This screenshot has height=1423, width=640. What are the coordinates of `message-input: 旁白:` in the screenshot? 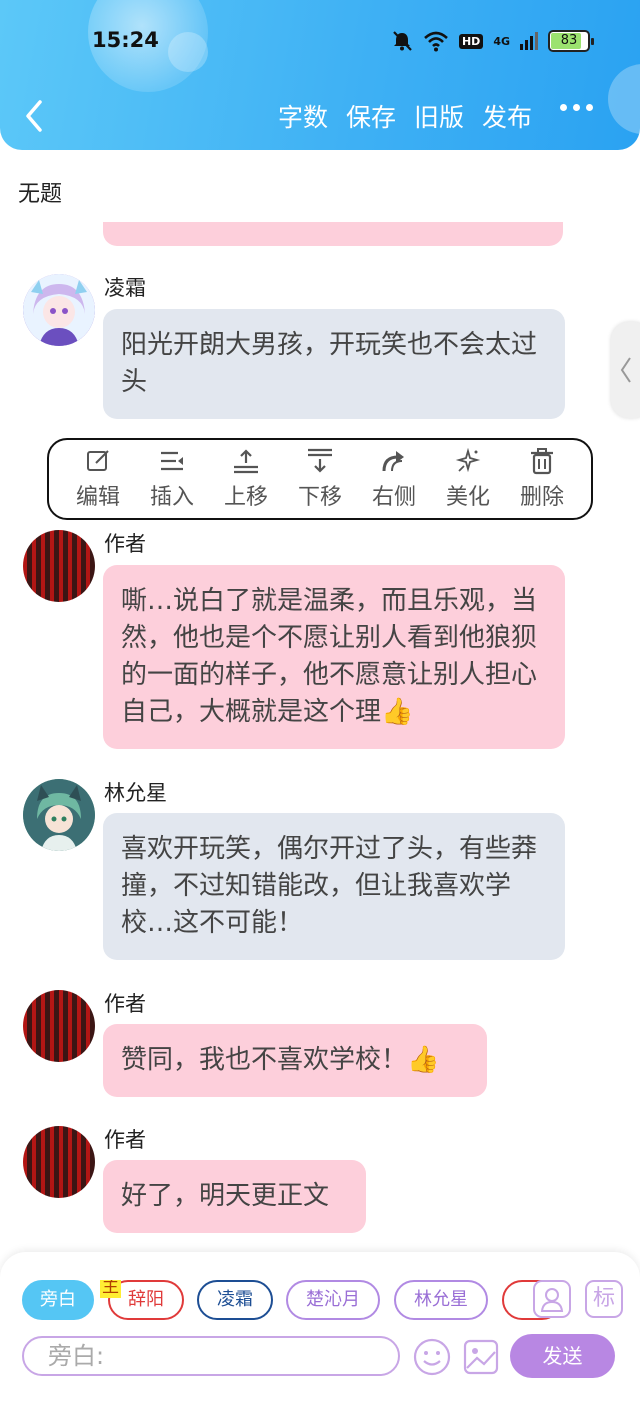 It's located at (211, 1356).